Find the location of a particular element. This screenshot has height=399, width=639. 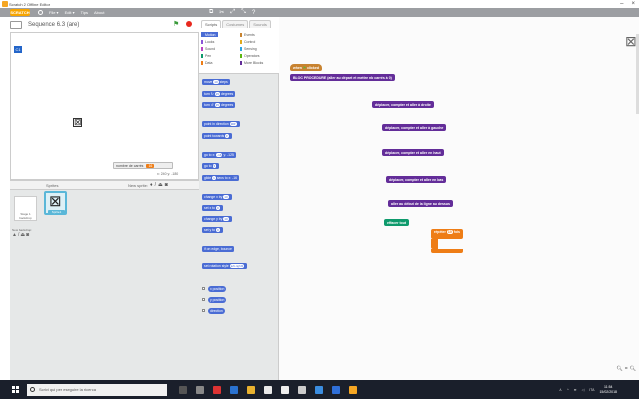

sprite-thumbnail: ⊠ Sprite1 is located at coordinates (55, 203).